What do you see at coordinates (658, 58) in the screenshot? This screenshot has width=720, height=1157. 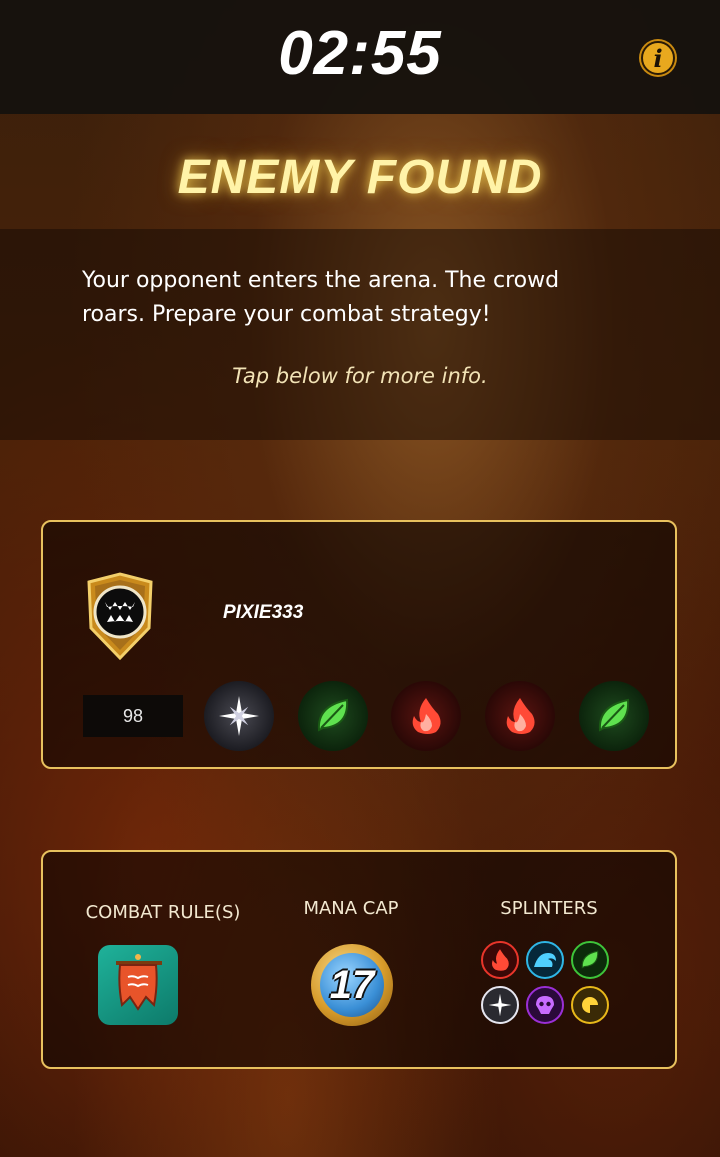 I see `info-icon: i` at bounding box center [658, 58].